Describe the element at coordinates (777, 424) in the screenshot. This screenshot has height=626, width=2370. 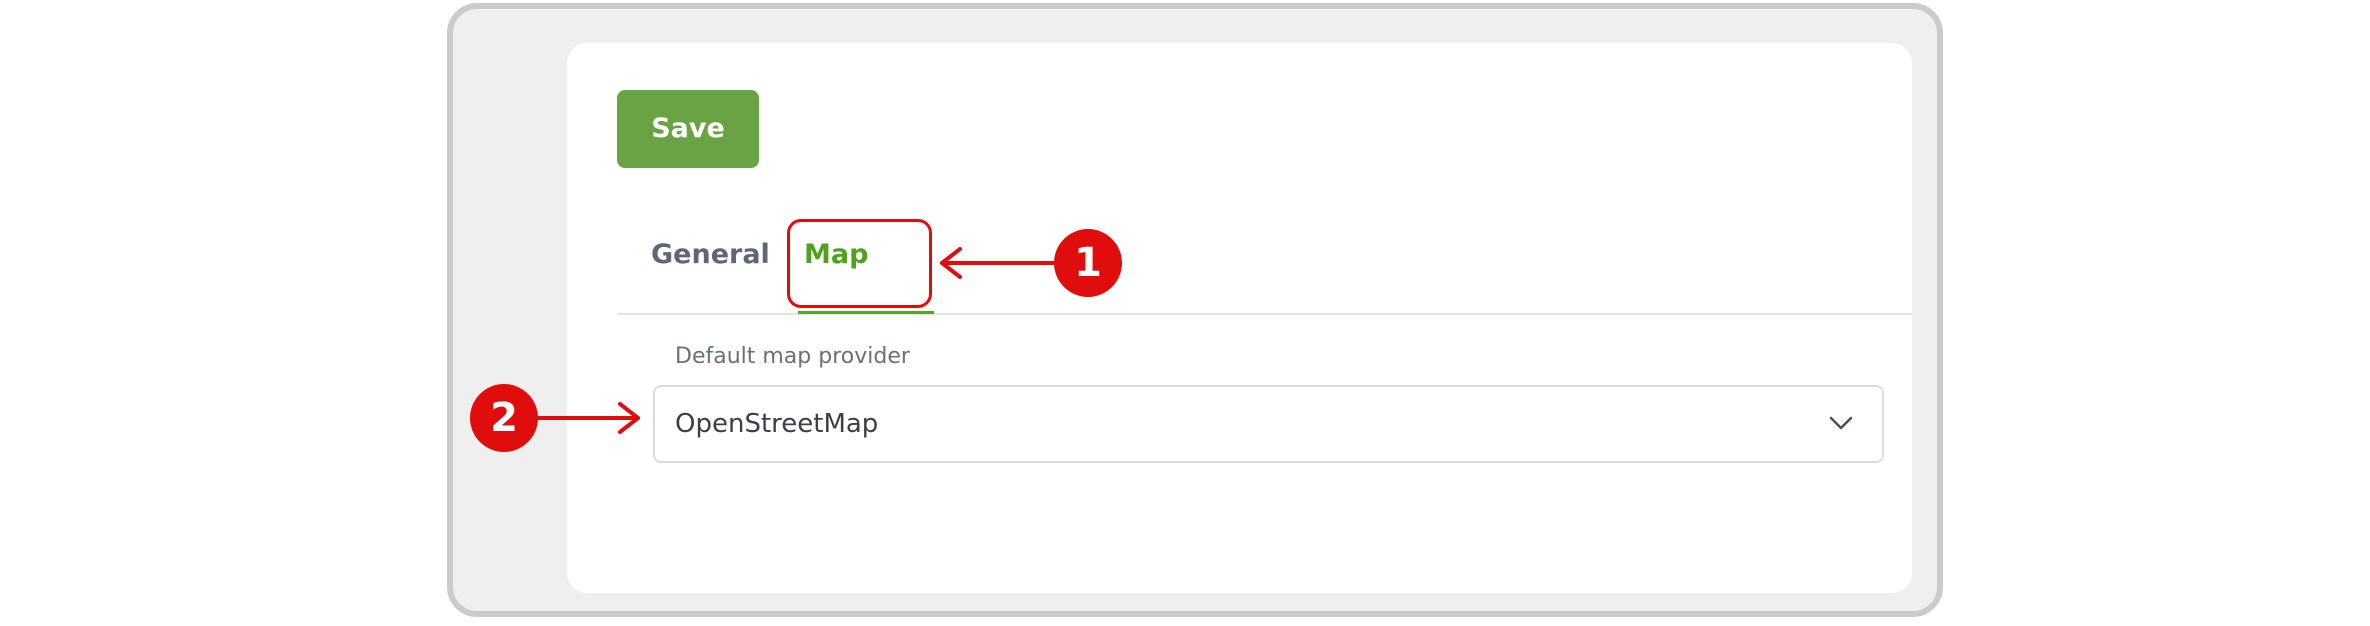
I see `map-provider-value: OpenStreetMap` at that location.